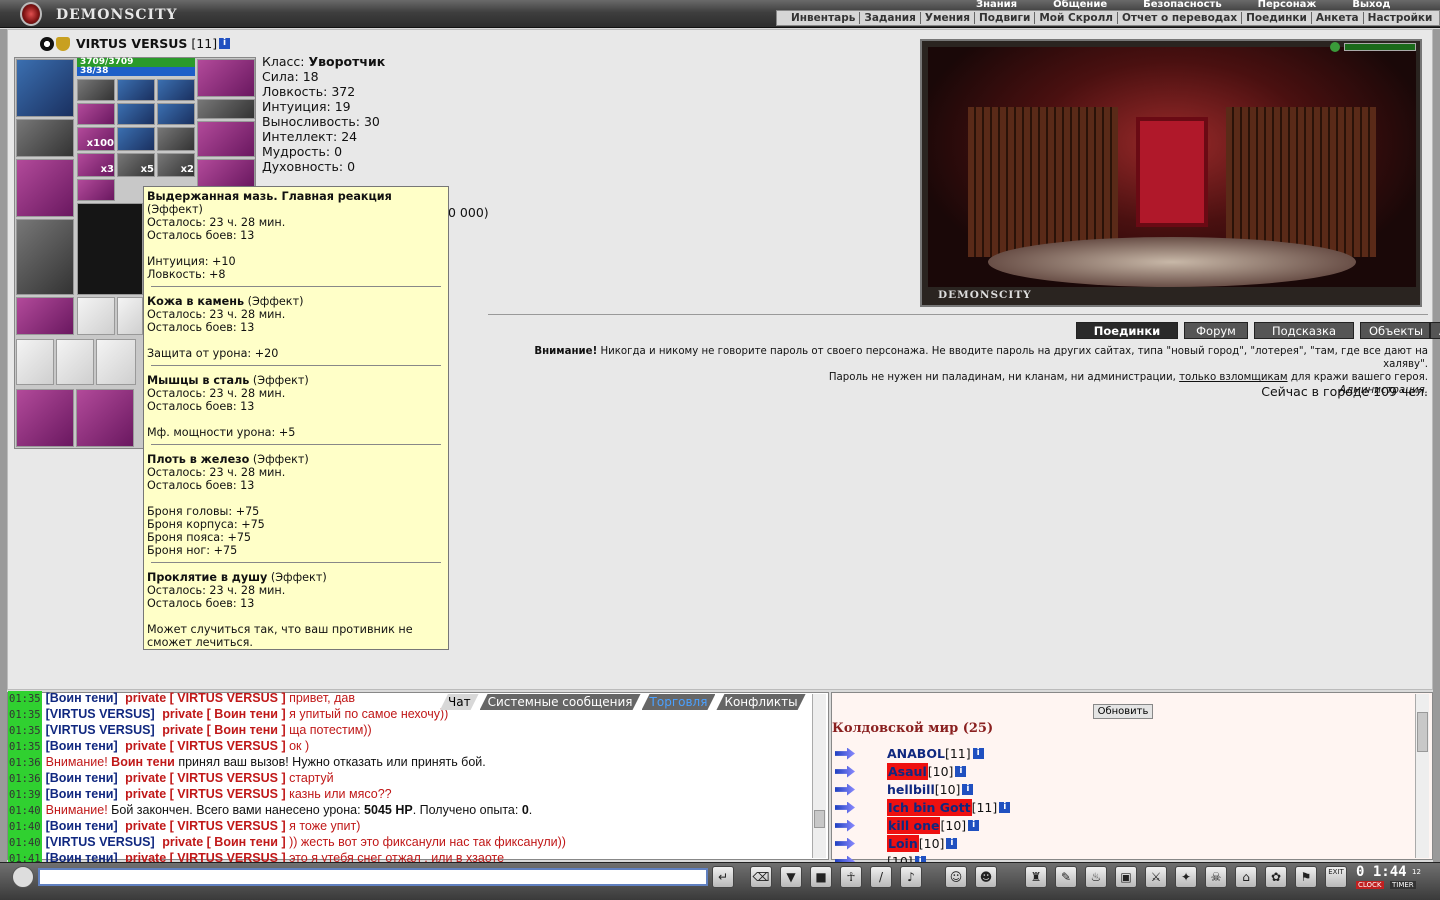  What do you see at coordinates (105, 418) in the screenshot?
I see `pants-slot` at bounding box center [105, 418].